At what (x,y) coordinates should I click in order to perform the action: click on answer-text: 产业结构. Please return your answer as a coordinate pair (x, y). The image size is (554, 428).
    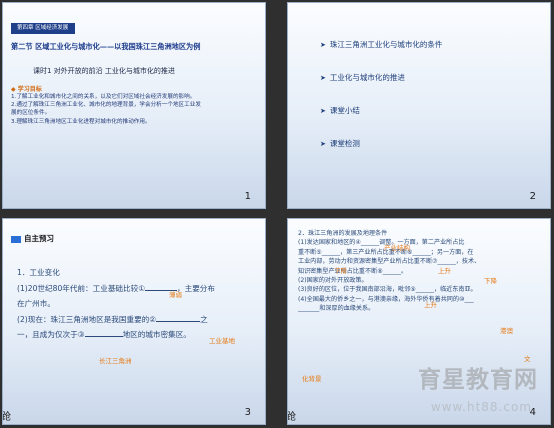
    Looking at the image, I should click on (397, 248).